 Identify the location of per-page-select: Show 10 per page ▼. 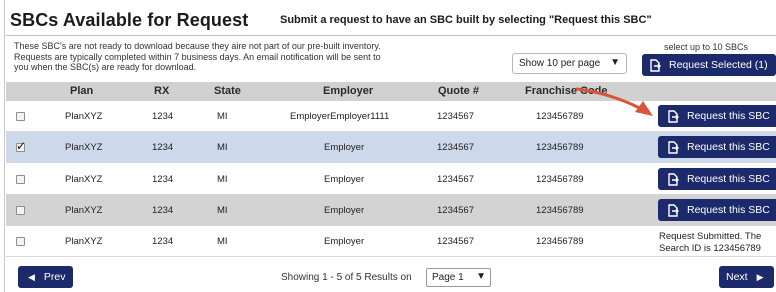
(569, 63).